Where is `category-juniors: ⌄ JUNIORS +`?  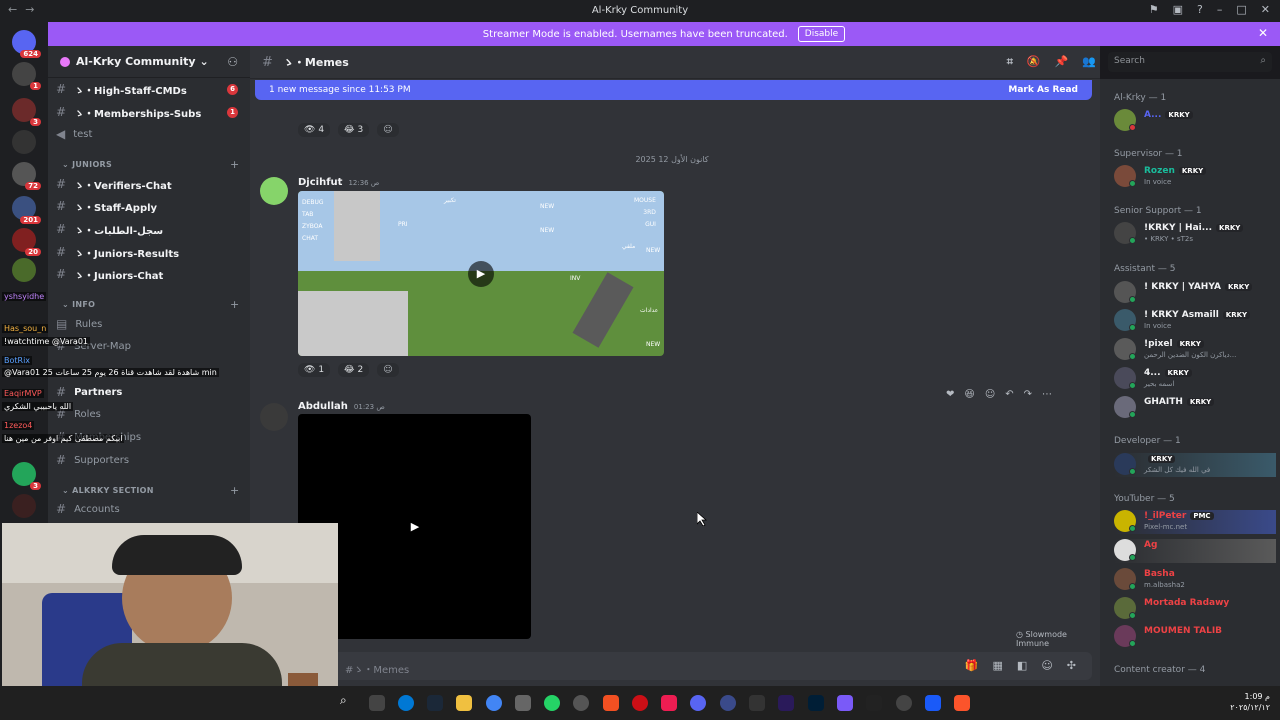
category-juniors: ⌄ JUNIORS + is located at coordinates (150, 164).